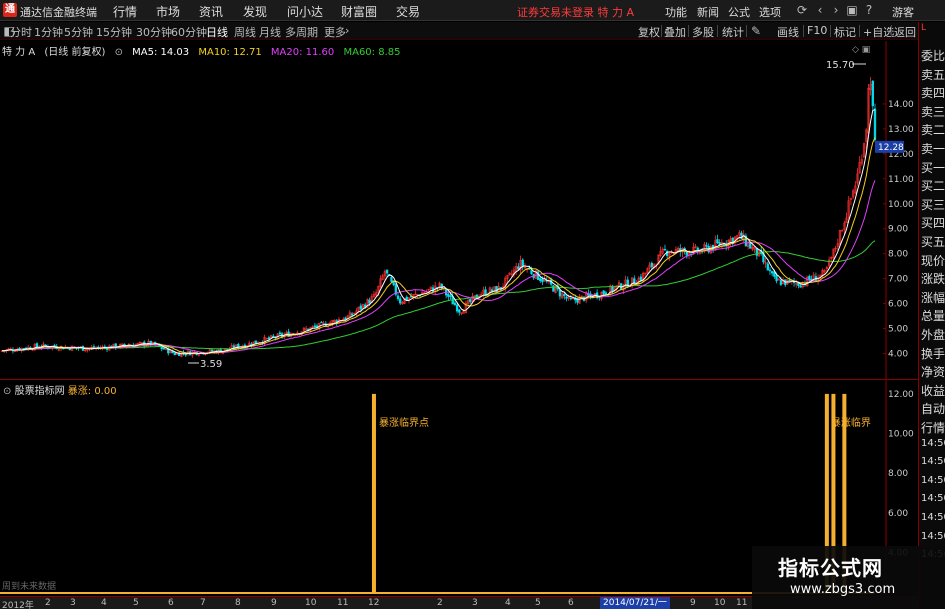 Image resolution: width=945 pixels, height=609 pixels. What do you see at coordinates (851, 422) in the screenshot?
I see `spike-annotation-right: 暴涨临界` at bounding box center [851, 422].